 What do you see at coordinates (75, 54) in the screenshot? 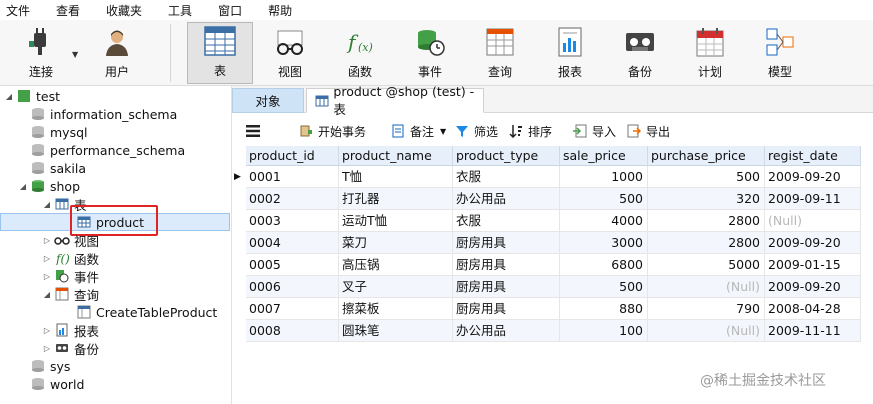
I see `connect-dropdown-icon: ▼` at bounding box center [75, 54].